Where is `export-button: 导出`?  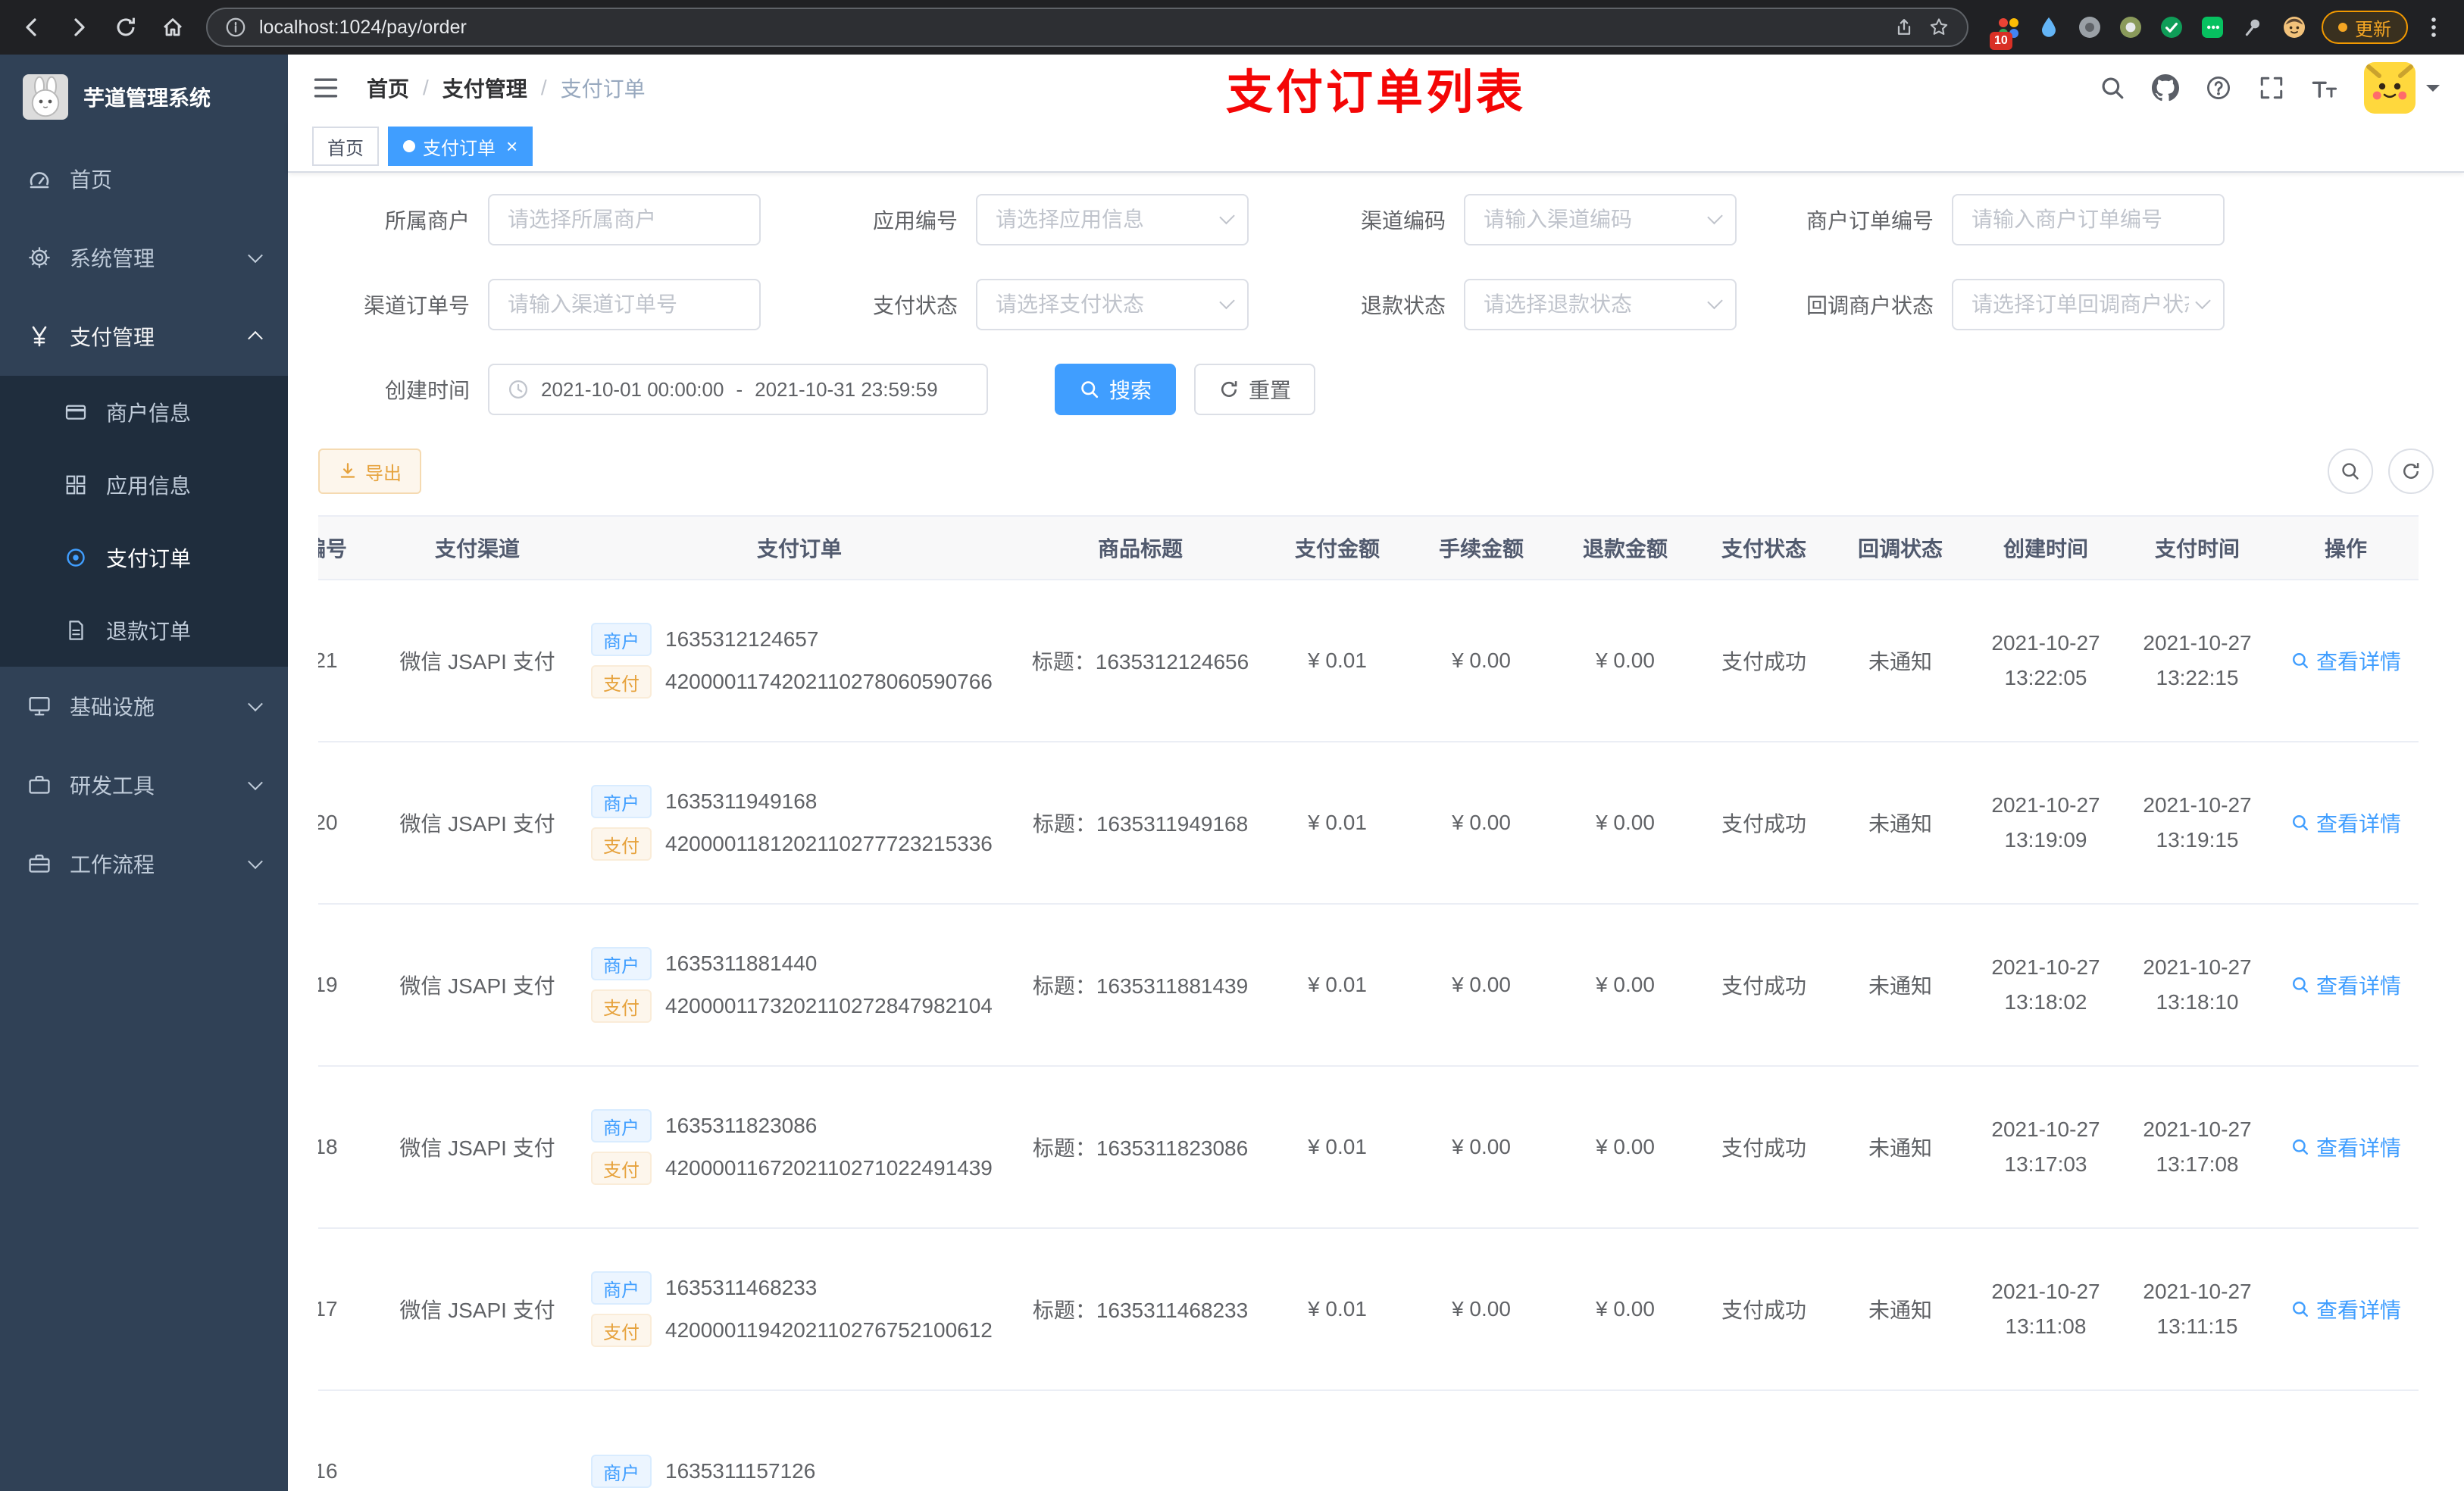
export-button: 导出 is located at coordinates (369, 471).